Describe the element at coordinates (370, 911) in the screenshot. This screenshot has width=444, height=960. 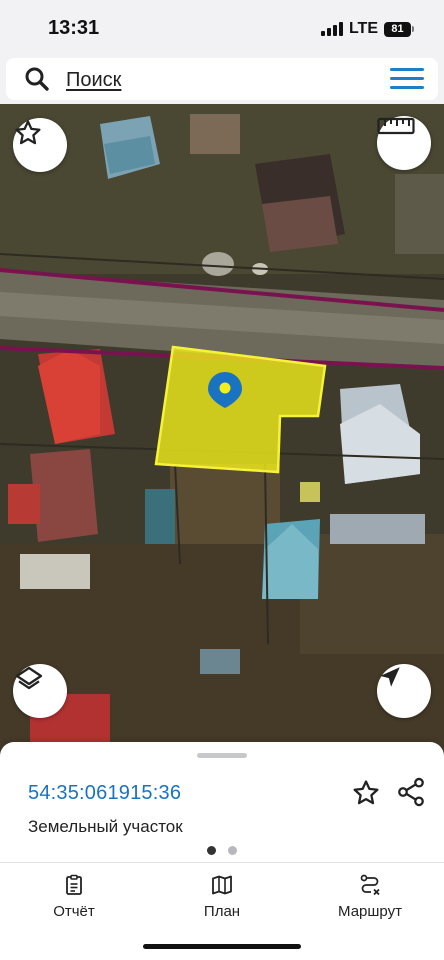
I see `tab-route-label: Маршрут` at that location.